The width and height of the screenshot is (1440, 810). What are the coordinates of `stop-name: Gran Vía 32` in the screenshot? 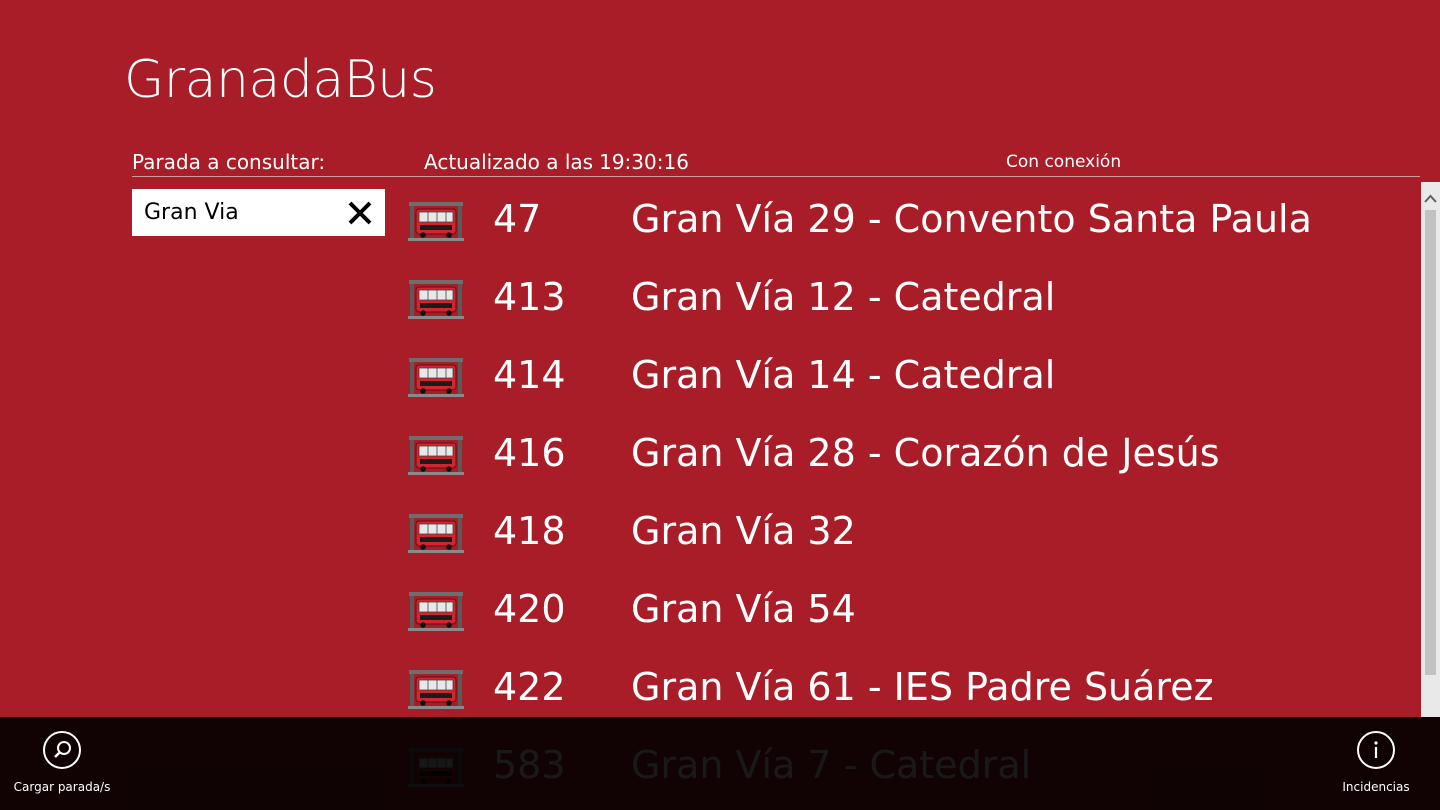 It's located at (743, 531).